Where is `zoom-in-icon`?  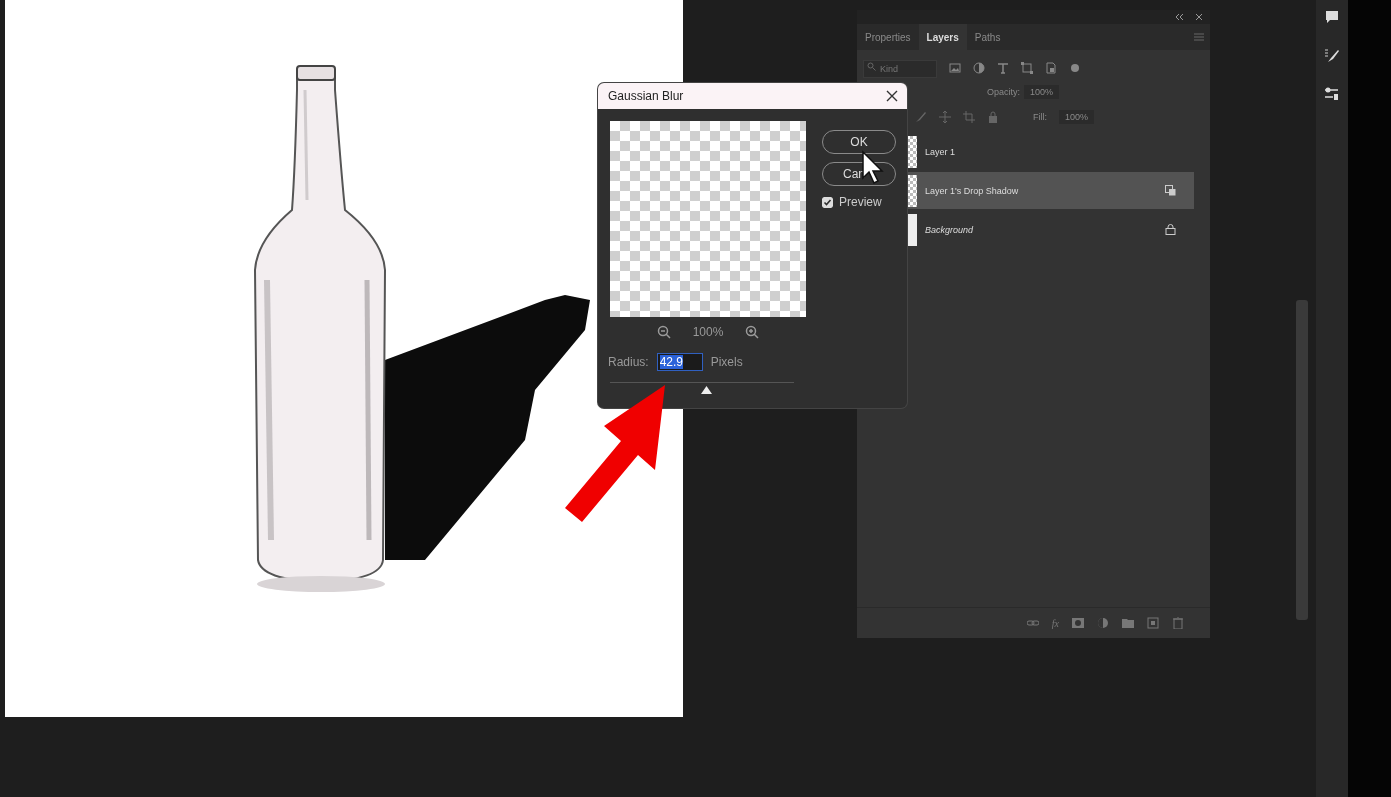 zoom-in-icon is located at coordinates (752, 332).